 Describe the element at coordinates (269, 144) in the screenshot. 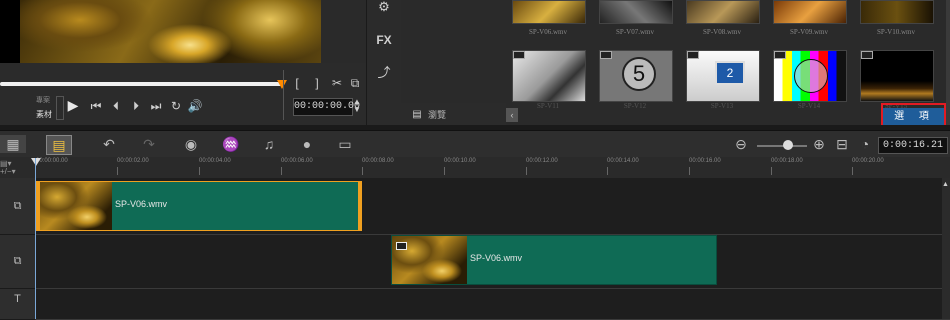

I see `auto-music-icon: ♫` at that location.